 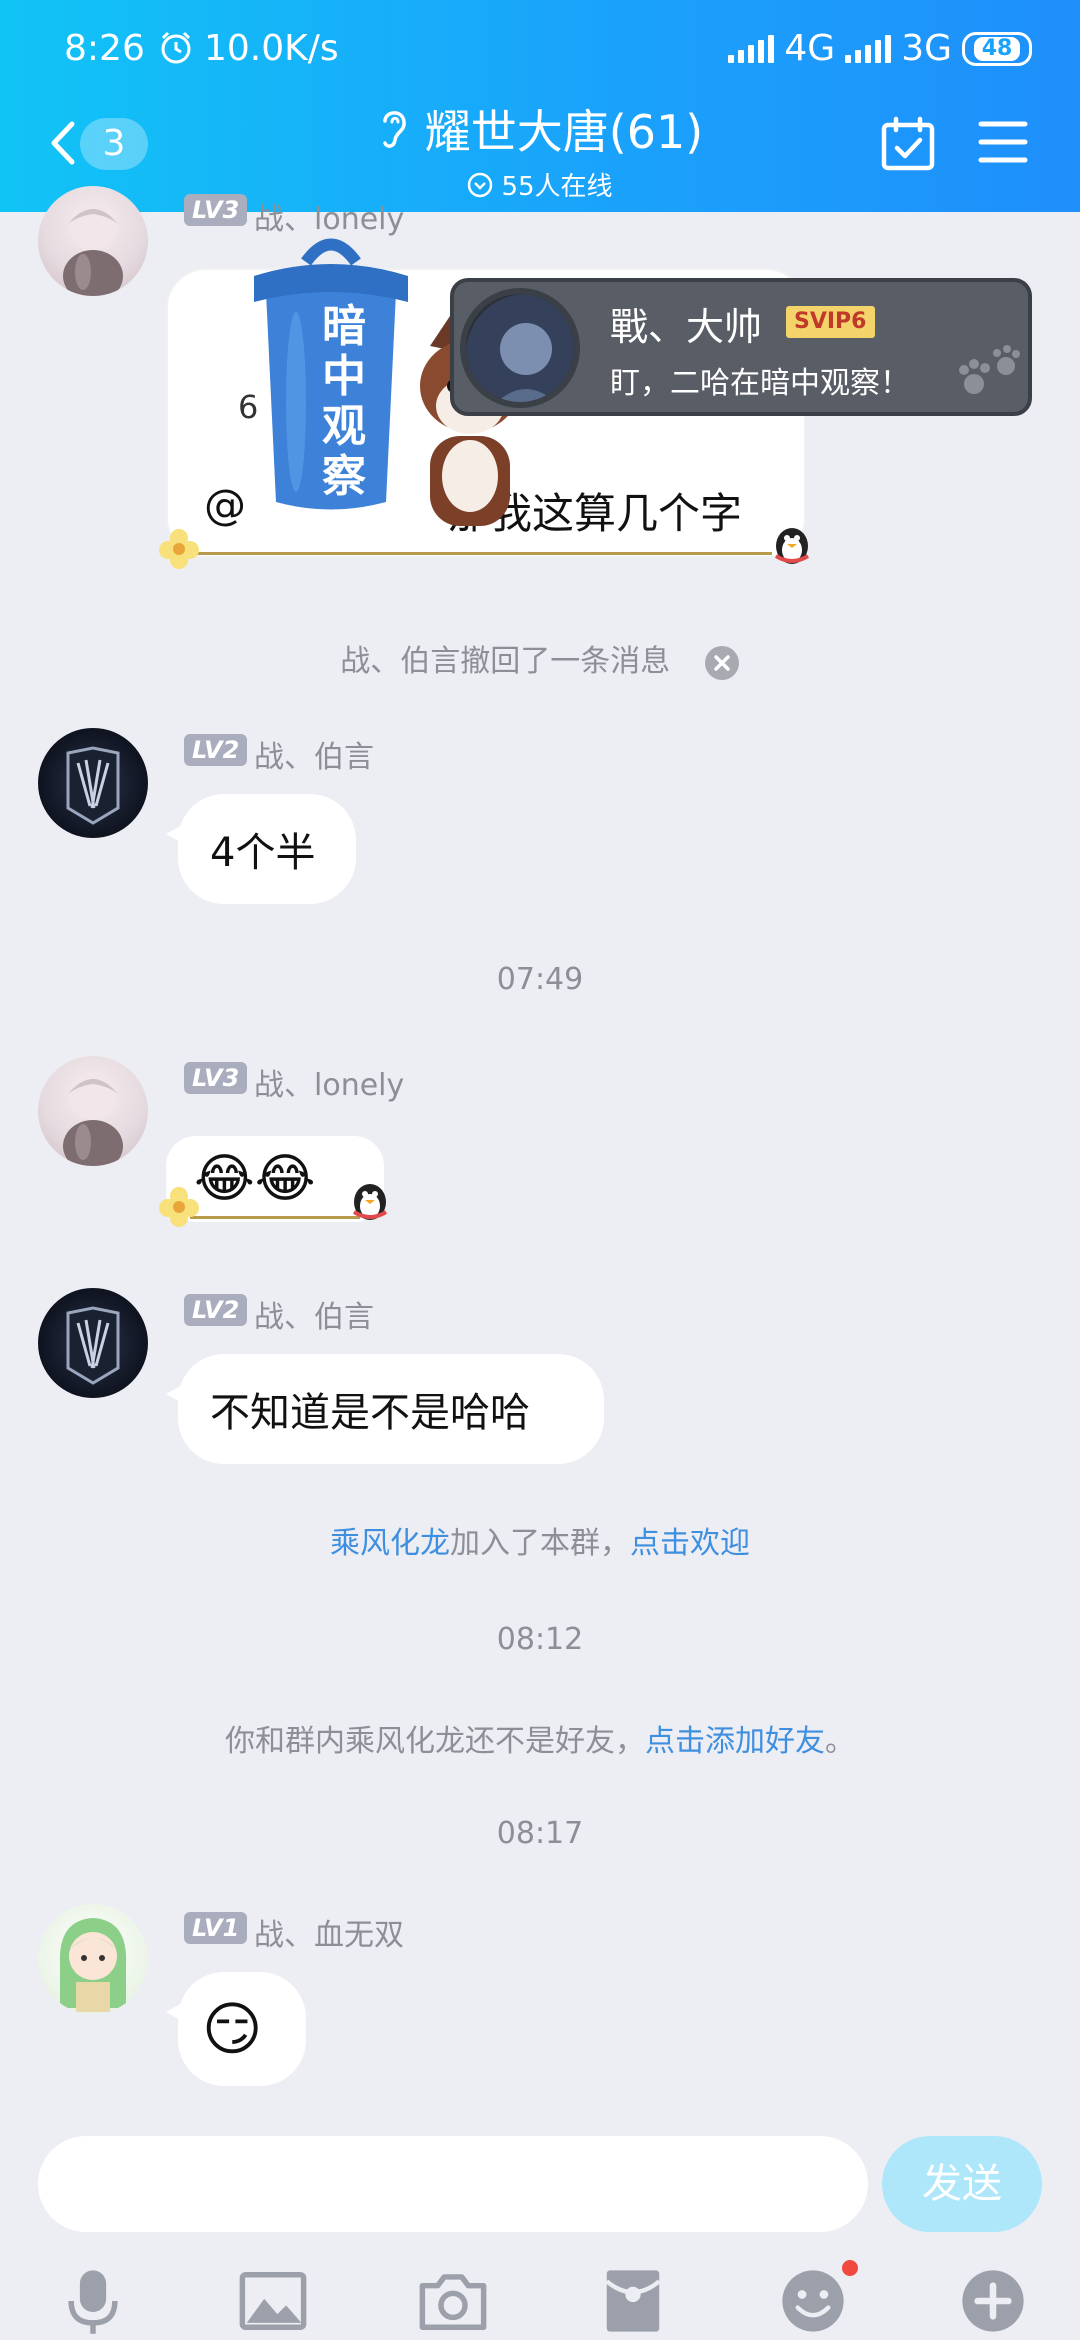 I want to click on network-type-1: 4G, so click(x=810, y=48).